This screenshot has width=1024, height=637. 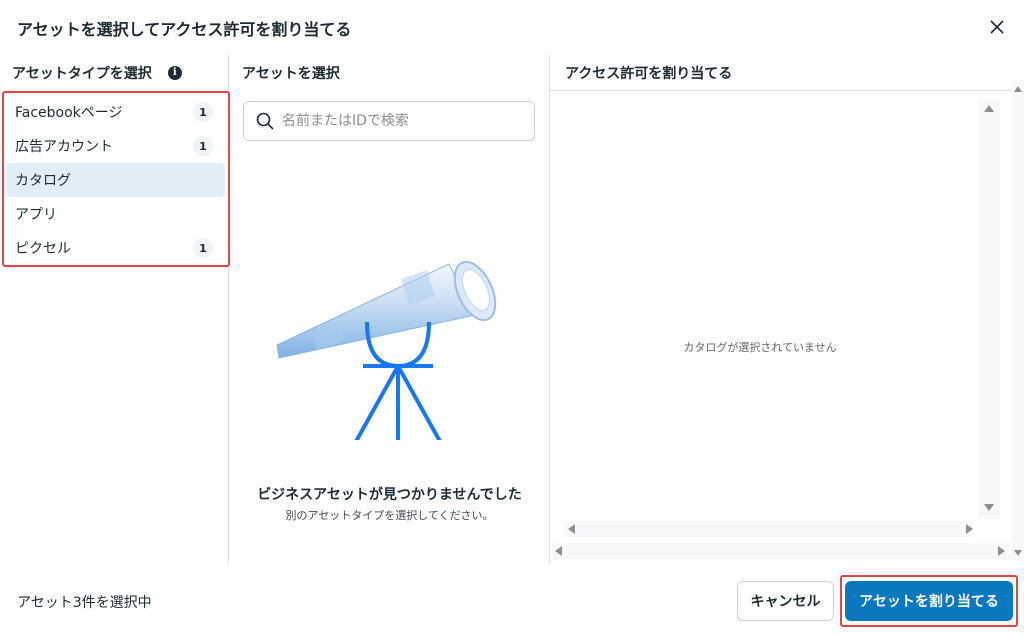 I want to click on outer-horizontal-scrollbar, so click(x=781, y=551).